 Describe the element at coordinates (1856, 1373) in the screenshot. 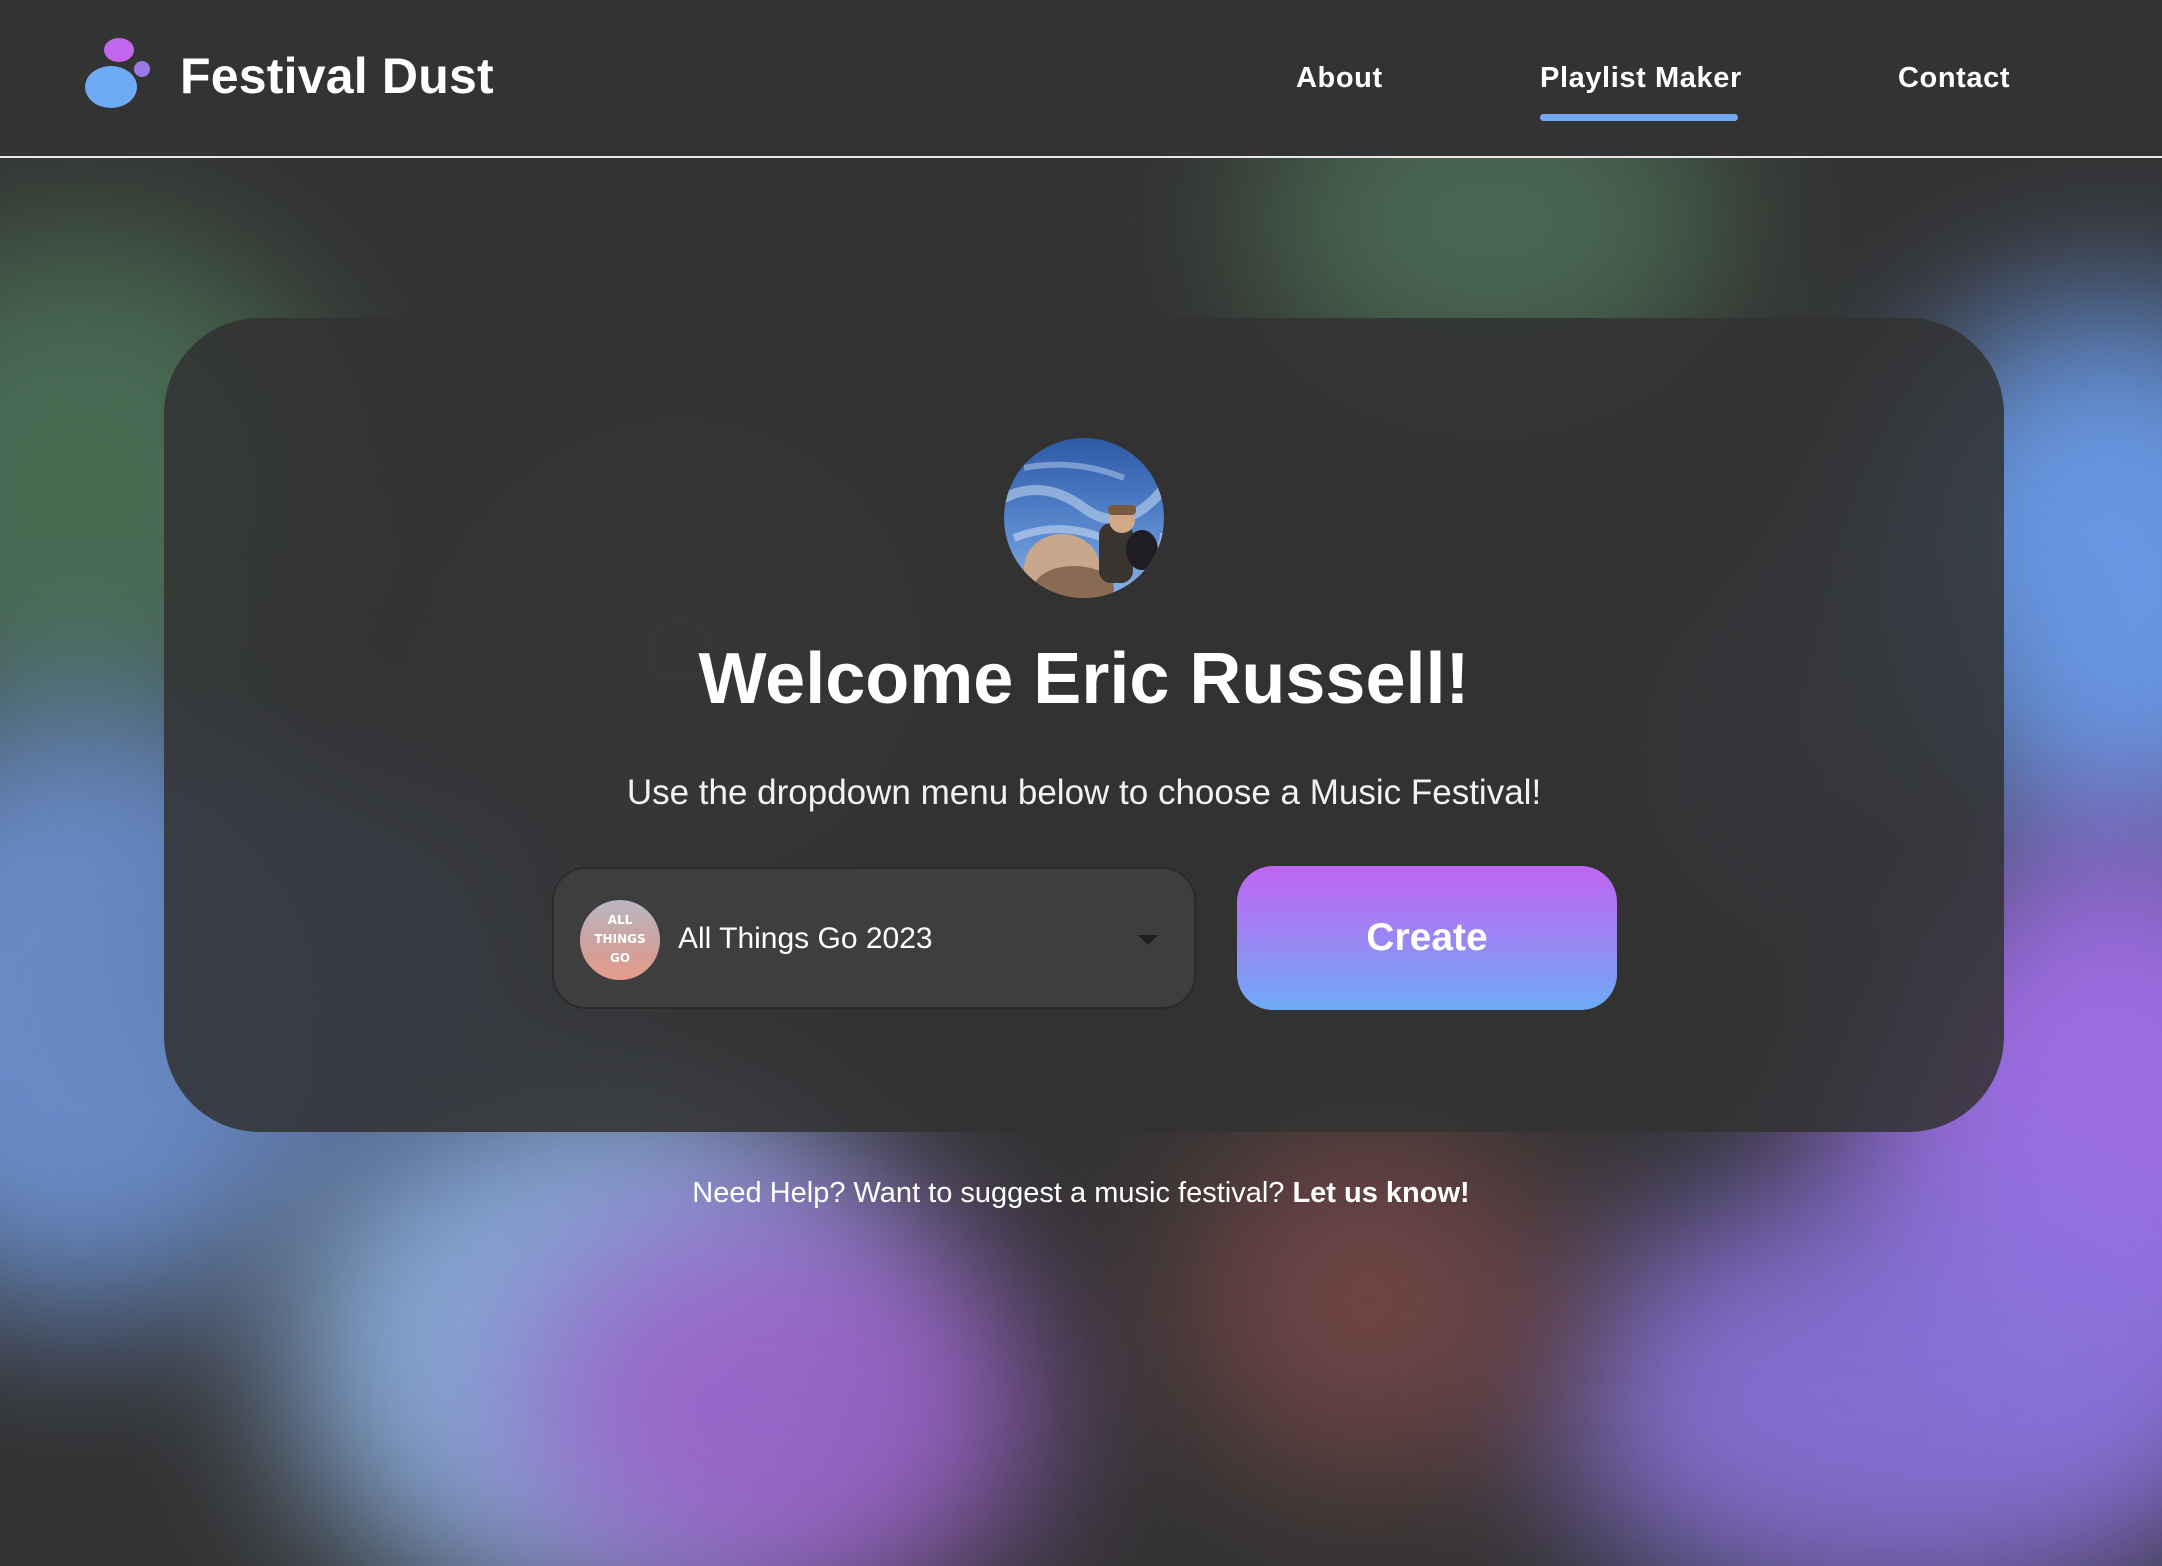

I see `background-blob` at that location.